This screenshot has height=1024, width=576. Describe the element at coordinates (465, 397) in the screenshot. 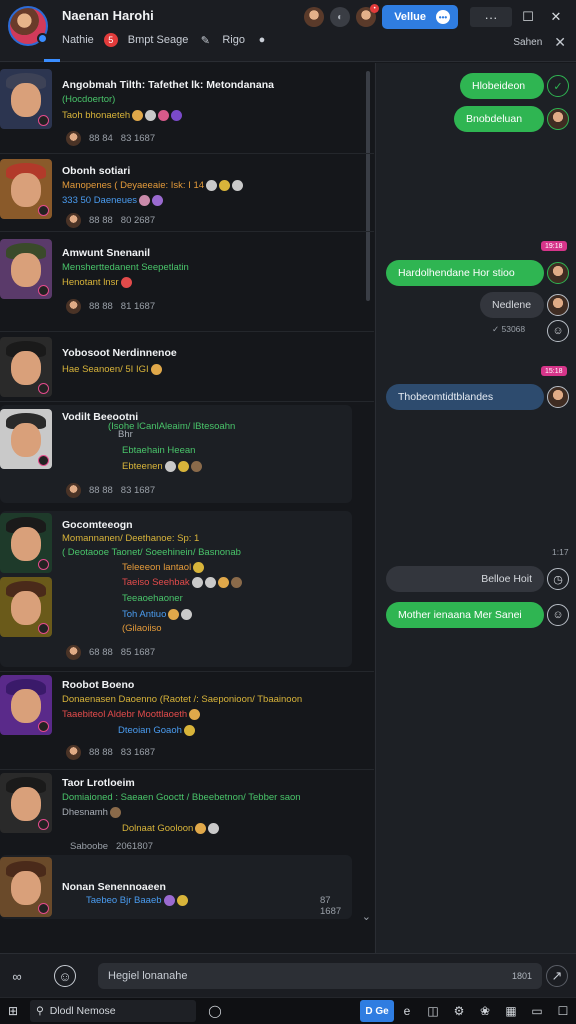

I see `chat-message: Thobeomtidtblandes` at that location.